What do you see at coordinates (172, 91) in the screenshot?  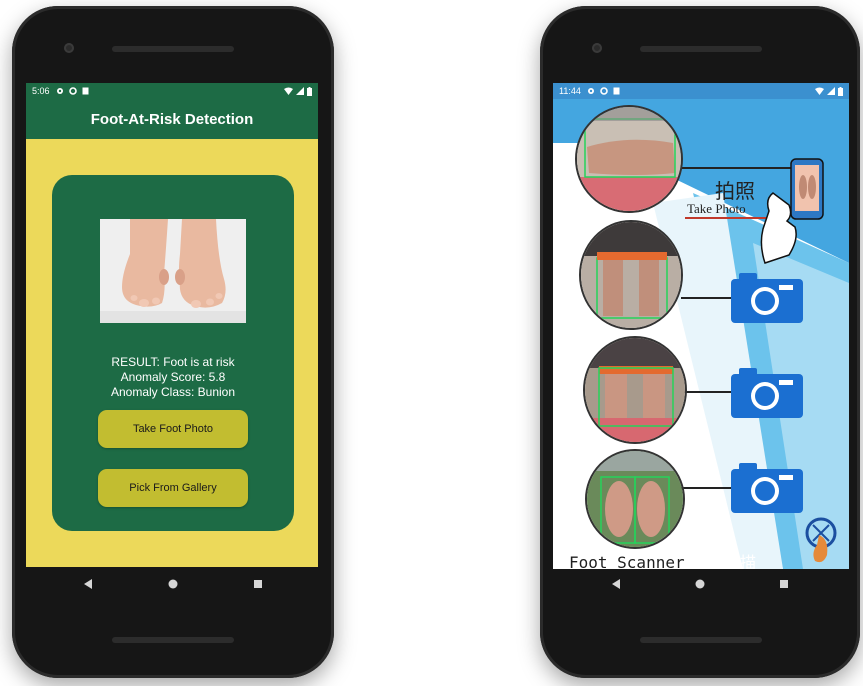 I see `status-bar: 5:06` at bounding box center [172, 91].